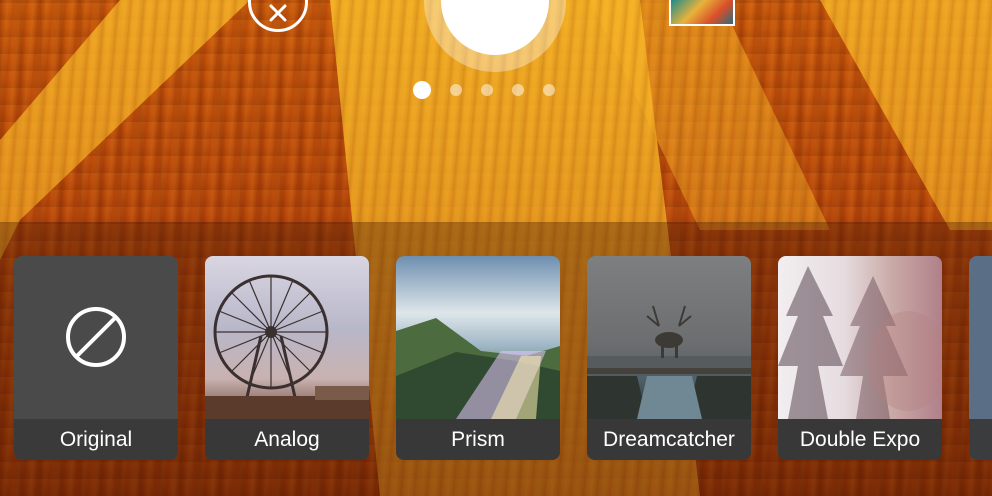  I want to click on filter-card-dreamcatcher: Dreamcatcher, so click(669, 358).